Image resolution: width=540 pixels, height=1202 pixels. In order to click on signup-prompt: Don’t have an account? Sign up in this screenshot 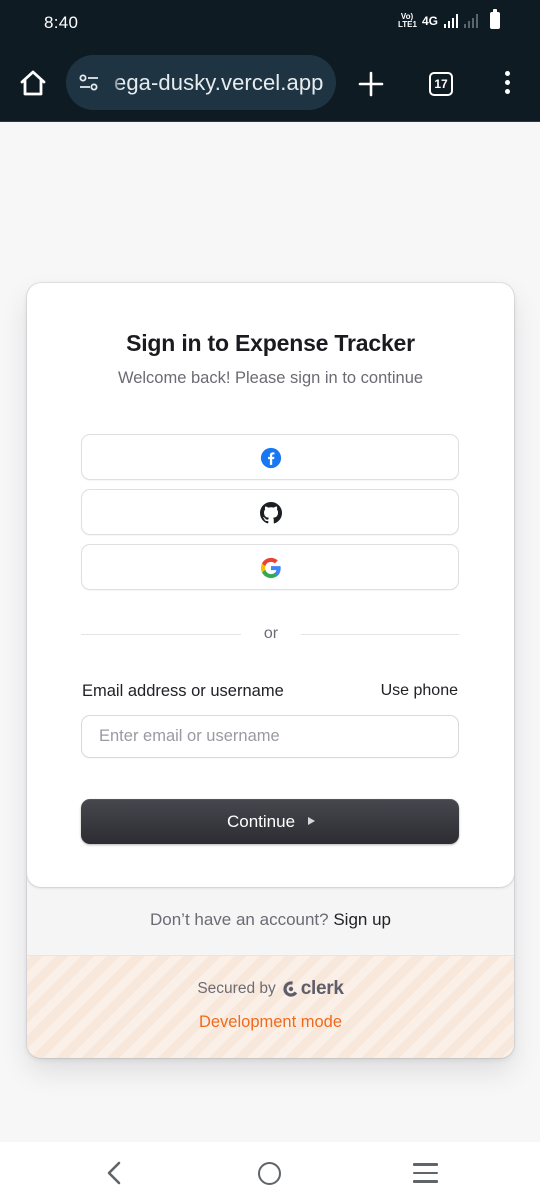, I will do `click(270, 920)`.